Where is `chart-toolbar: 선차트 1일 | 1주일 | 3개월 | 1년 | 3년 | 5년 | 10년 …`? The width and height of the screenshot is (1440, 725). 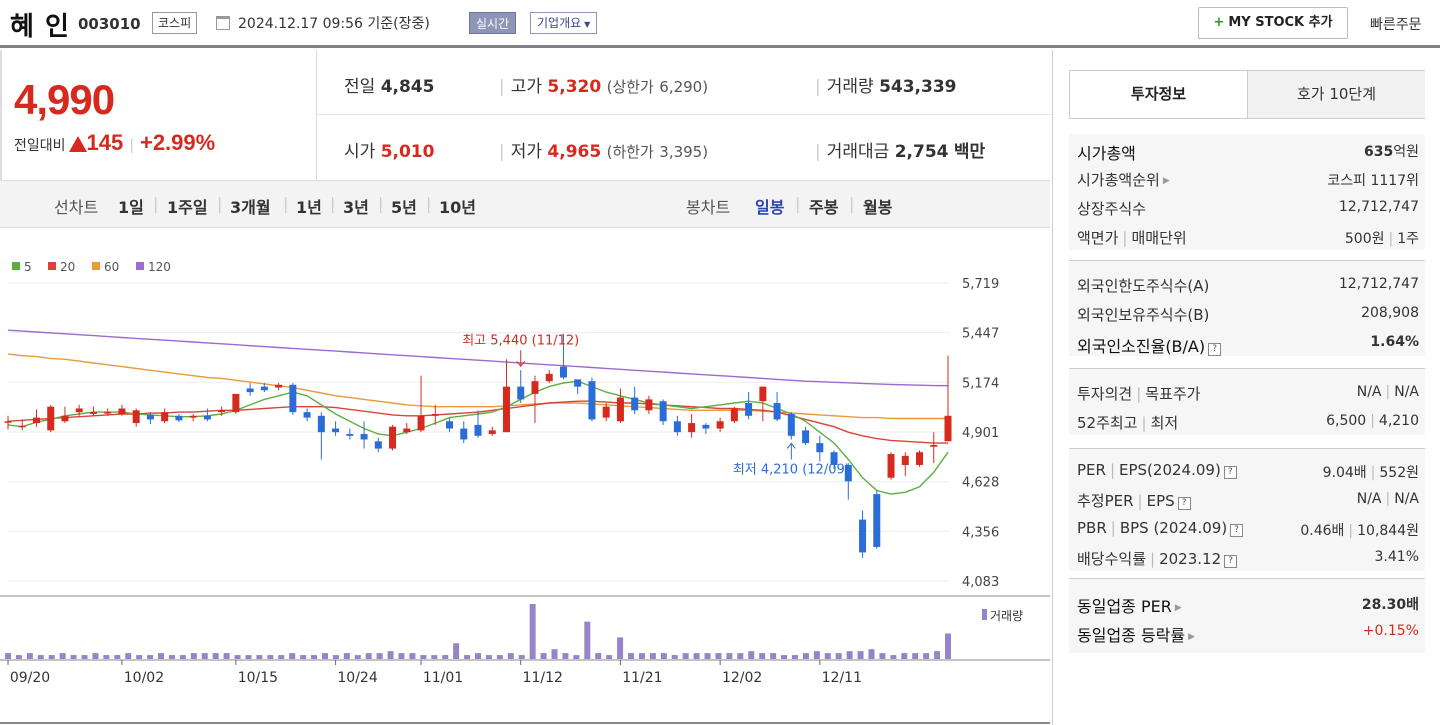
chart-toolbar: 선차트 1일 | 1주일 | 3개월 | 1년 | 3년 | 5년 | 10년 … is located at coordinates (525, 204).